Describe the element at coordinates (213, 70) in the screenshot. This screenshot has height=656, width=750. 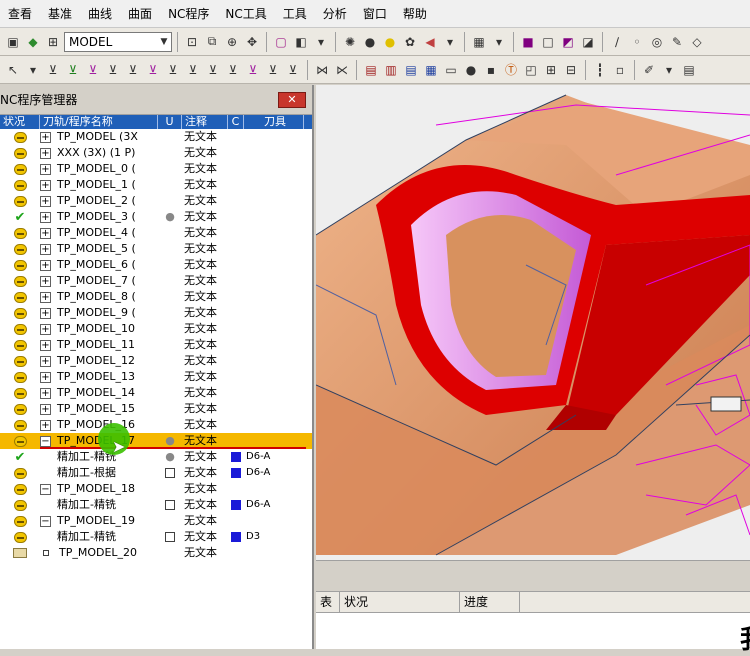
I see `filter-axis-icon: ⊻` at that location.